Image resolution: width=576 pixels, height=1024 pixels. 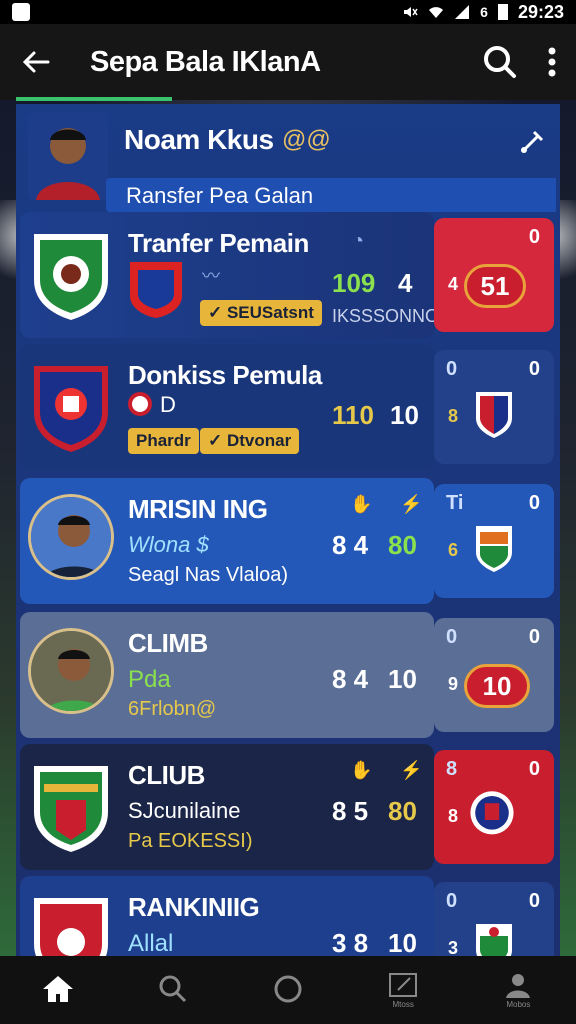 I want to click on row-title: RANKINIIG, so click(x=194, y=907).